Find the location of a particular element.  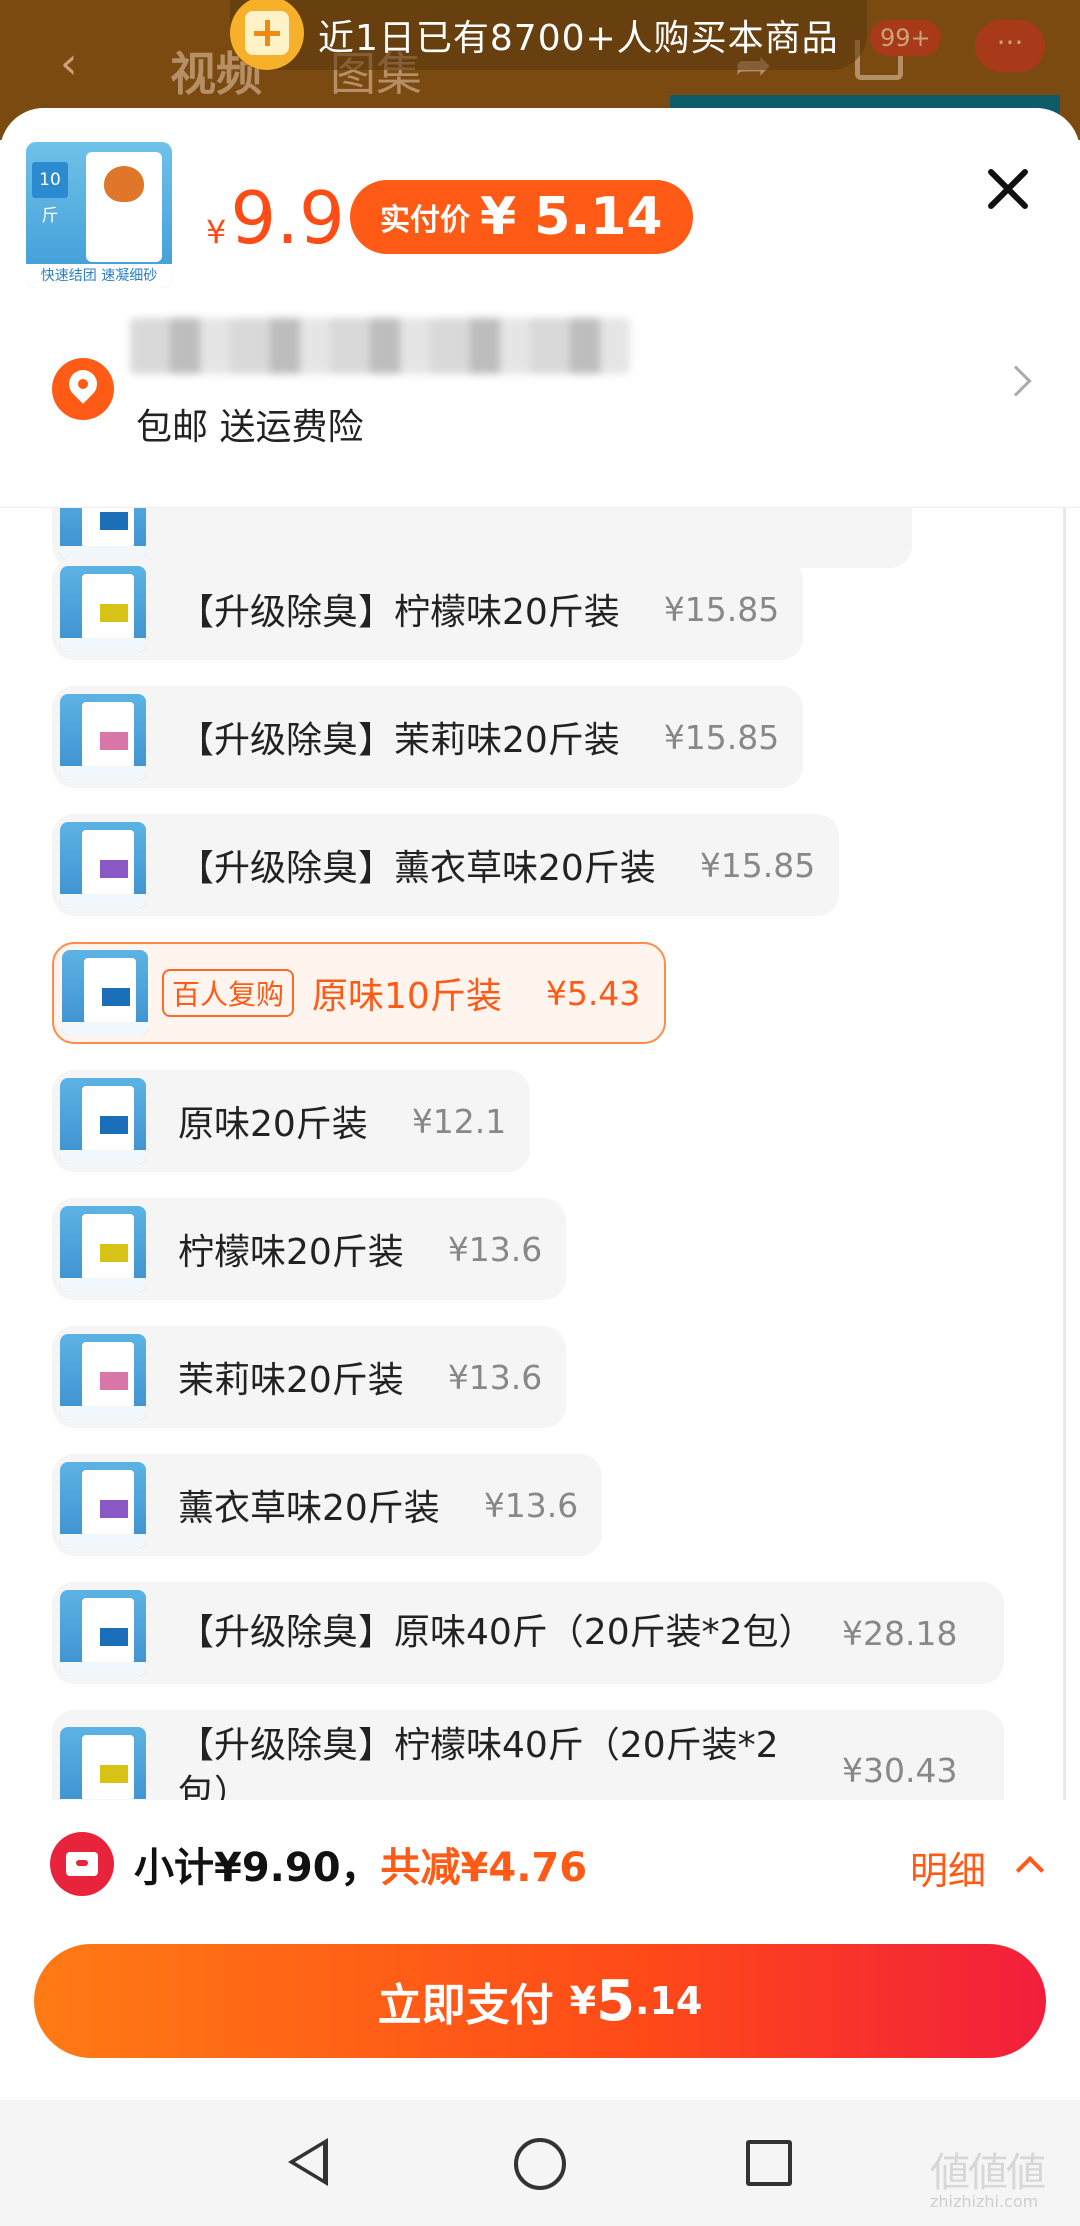

sku-option: 【升级除臭】柠檬味20斤装 ¥15.85 is located at coordinates (428, 609).